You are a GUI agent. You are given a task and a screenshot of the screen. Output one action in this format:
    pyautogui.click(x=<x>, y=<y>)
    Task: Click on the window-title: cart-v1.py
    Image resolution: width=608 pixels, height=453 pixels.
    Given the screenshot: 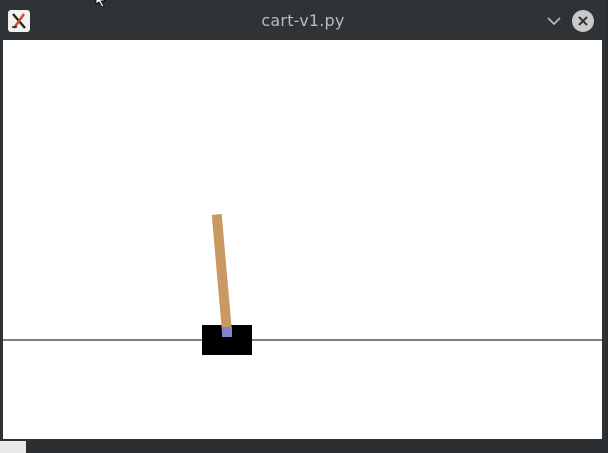 What is the action you would take?
    pyautogui.click(x=303, y=20)
    